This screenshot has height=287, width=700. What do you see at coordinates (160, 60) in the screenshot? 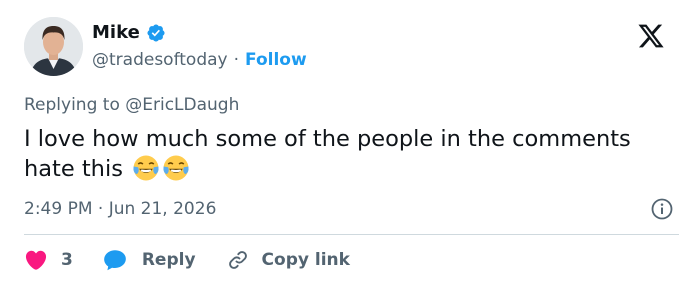
I see `author-handle: @tradesoftoday` at bounding box center [160, 60].